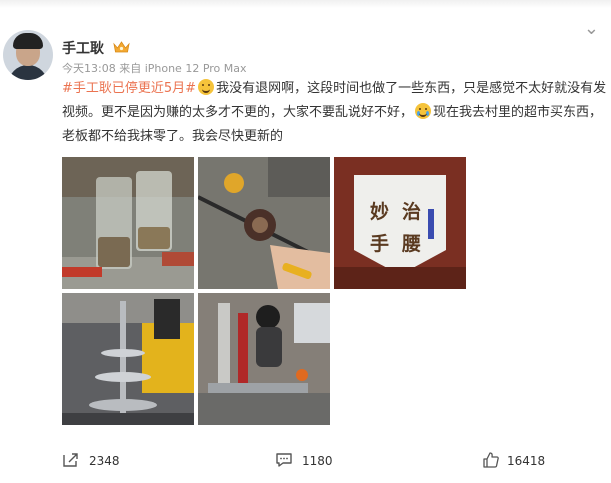  I want to click on comment-count: 1180, so click(317, 461).